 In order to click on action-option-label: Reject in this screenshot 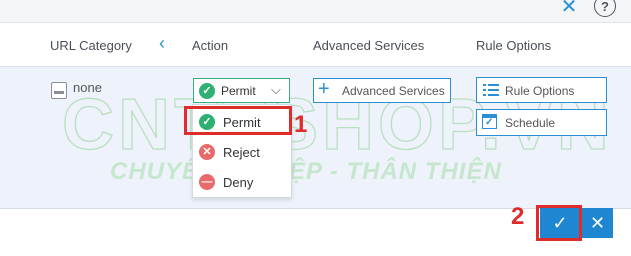, I will do `click(241, 152)`.